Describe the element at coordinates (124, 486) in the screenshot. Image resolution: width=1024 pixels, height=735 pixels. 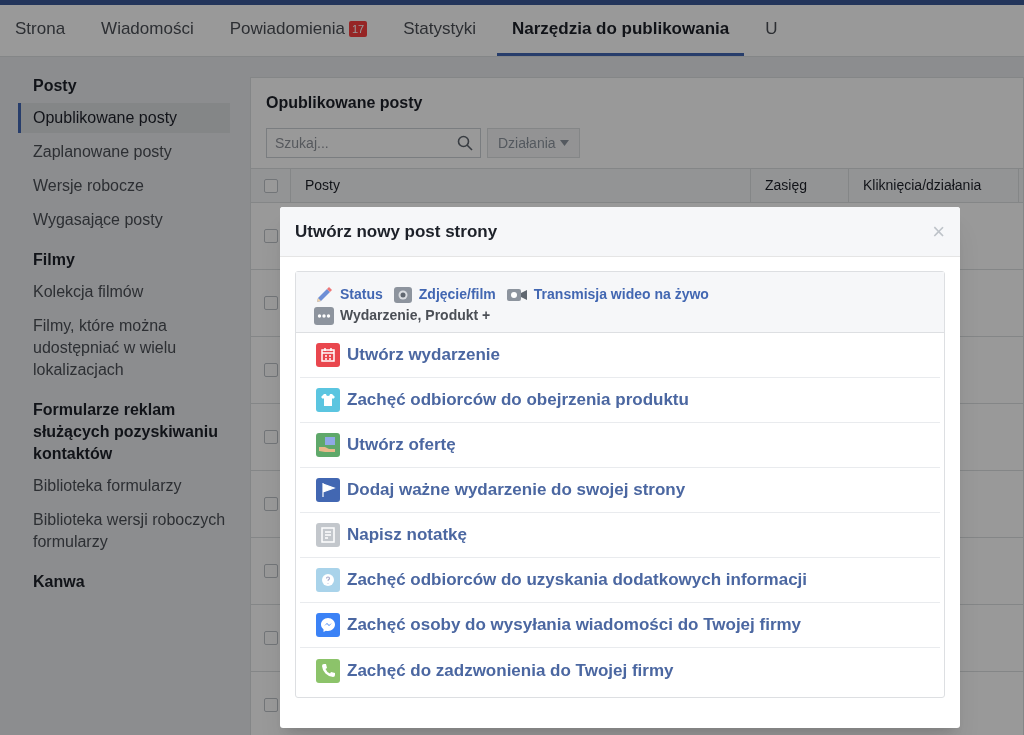
I see `sidebar-item: Biblioteka formularzy` at that location.